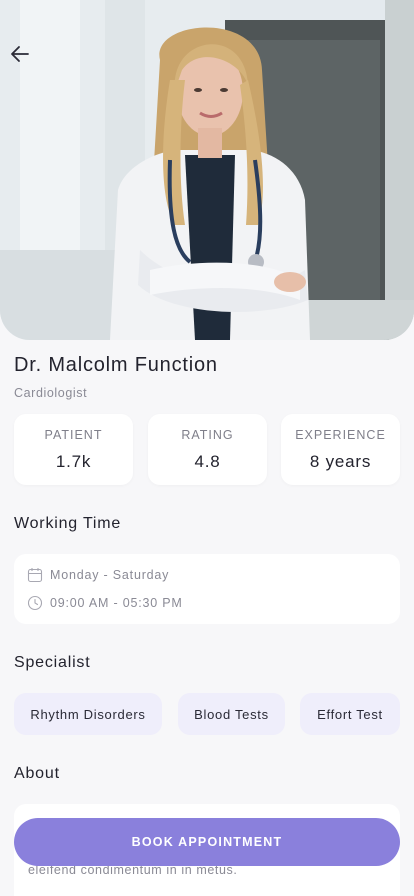  Describe the element at coordinates (207, 842) in the screenshot. I see `book-appointment-button: BOOK APPOINTMENT` at that location.